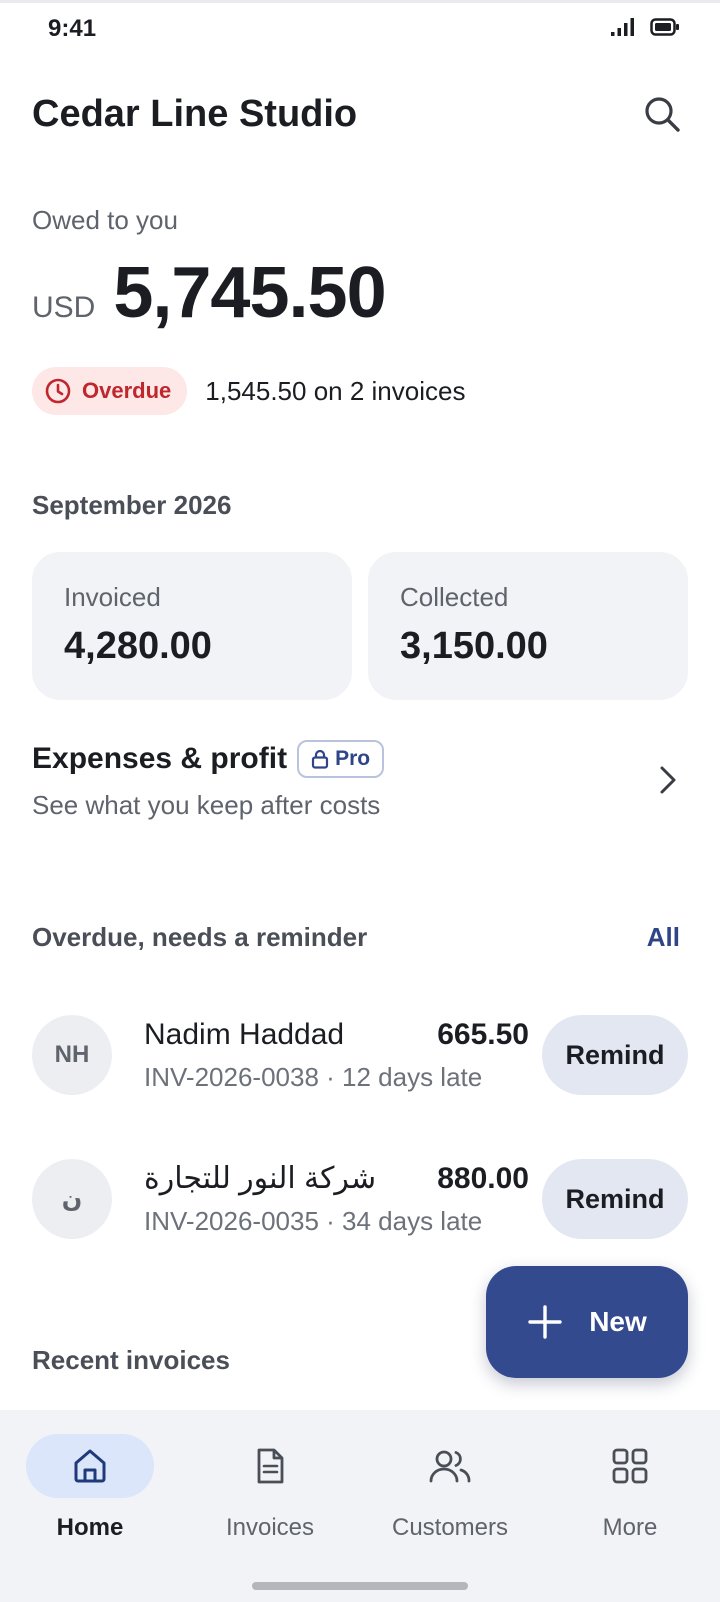  Describe the element at coordinates (132, 505) in the screenshot. I see `month-heading: September 2026` at that location.